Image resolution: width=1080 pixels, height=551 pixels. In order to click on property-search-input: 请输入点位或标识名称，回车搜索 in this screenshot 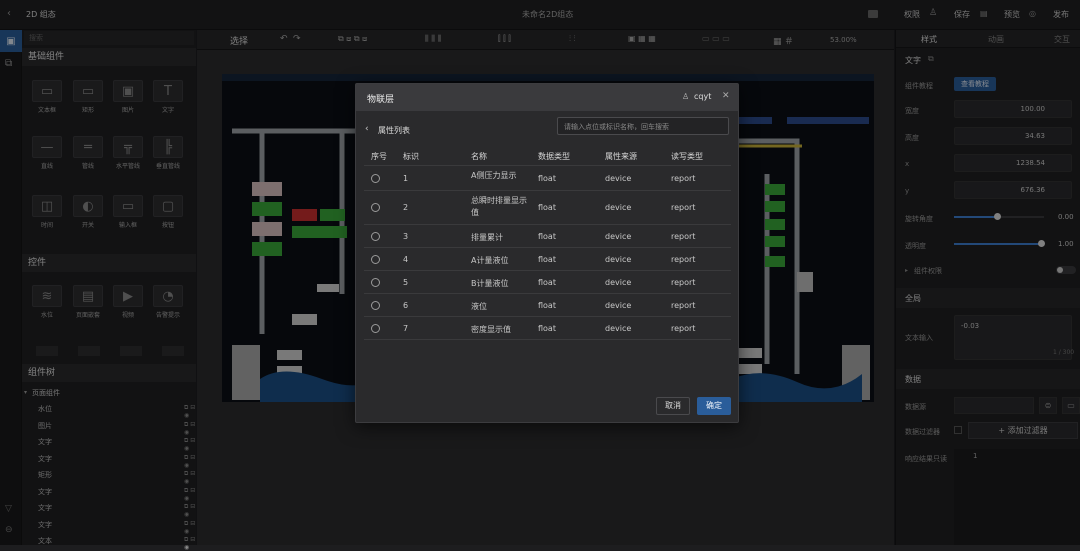, I will do `click(643, 126)`.